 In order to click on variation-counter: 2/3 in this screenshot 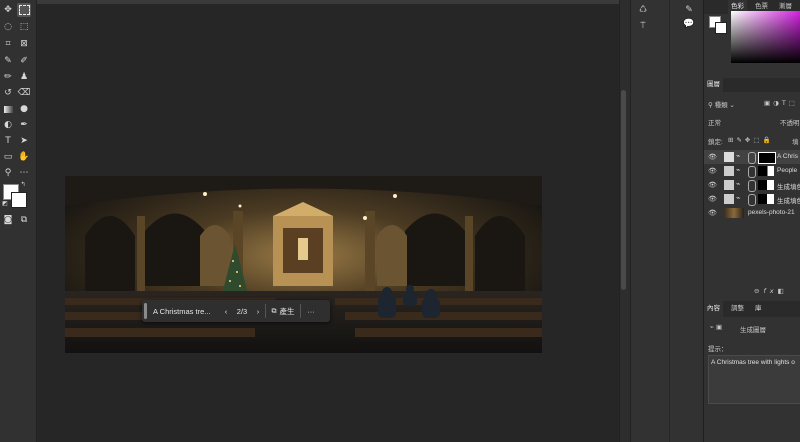, I will do `click(242, 311)`.